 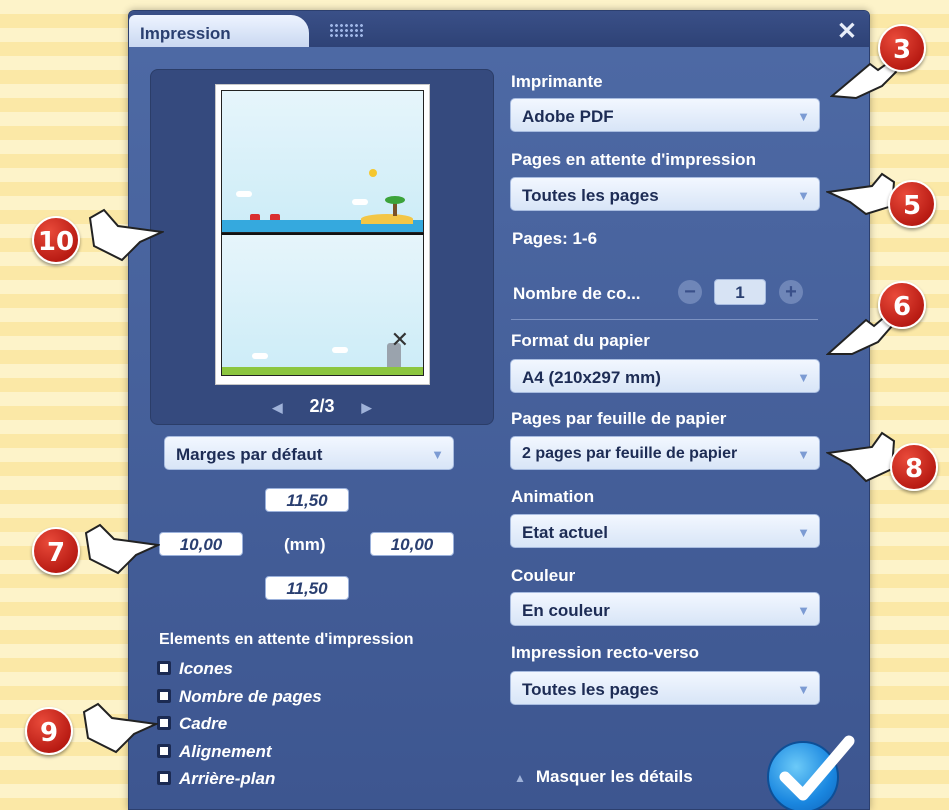 What do you see at coordinates (347, 30) in the screenshot?
I see `drag-grip-icon` at bounding box center [347, 30].